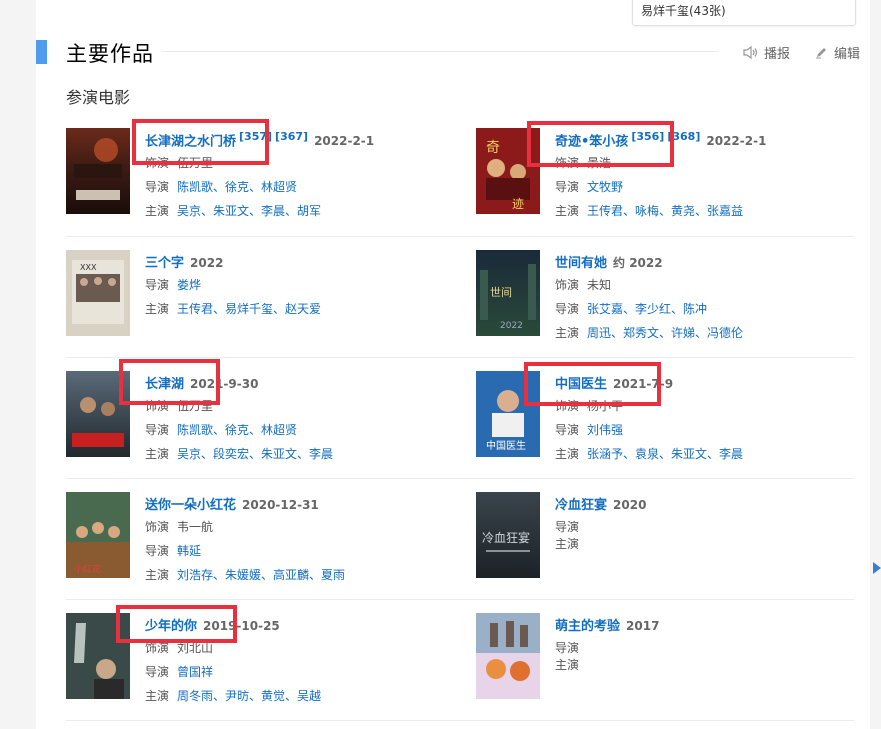  What do you see at coordinates (777, 54) in the screenshot?
I see `play-label: 播报` at bounding box center [777, 54].